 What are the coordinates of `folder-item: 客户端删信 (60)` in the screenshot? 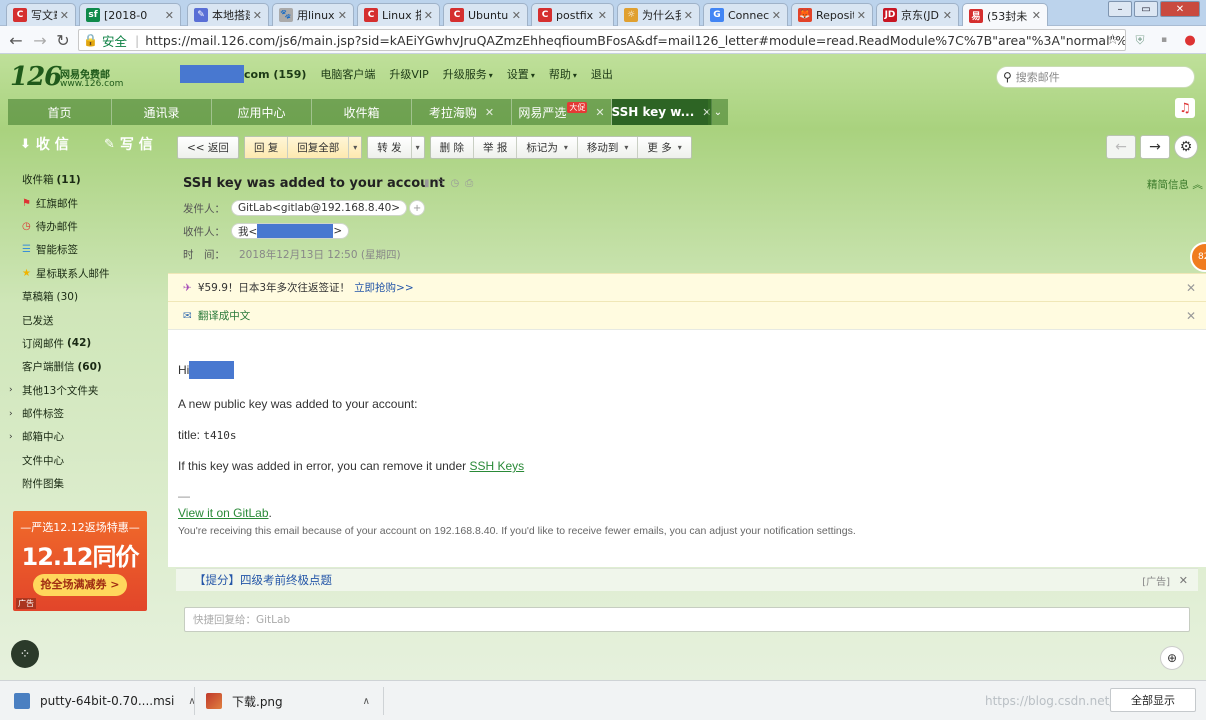 It's located at (83, 366).